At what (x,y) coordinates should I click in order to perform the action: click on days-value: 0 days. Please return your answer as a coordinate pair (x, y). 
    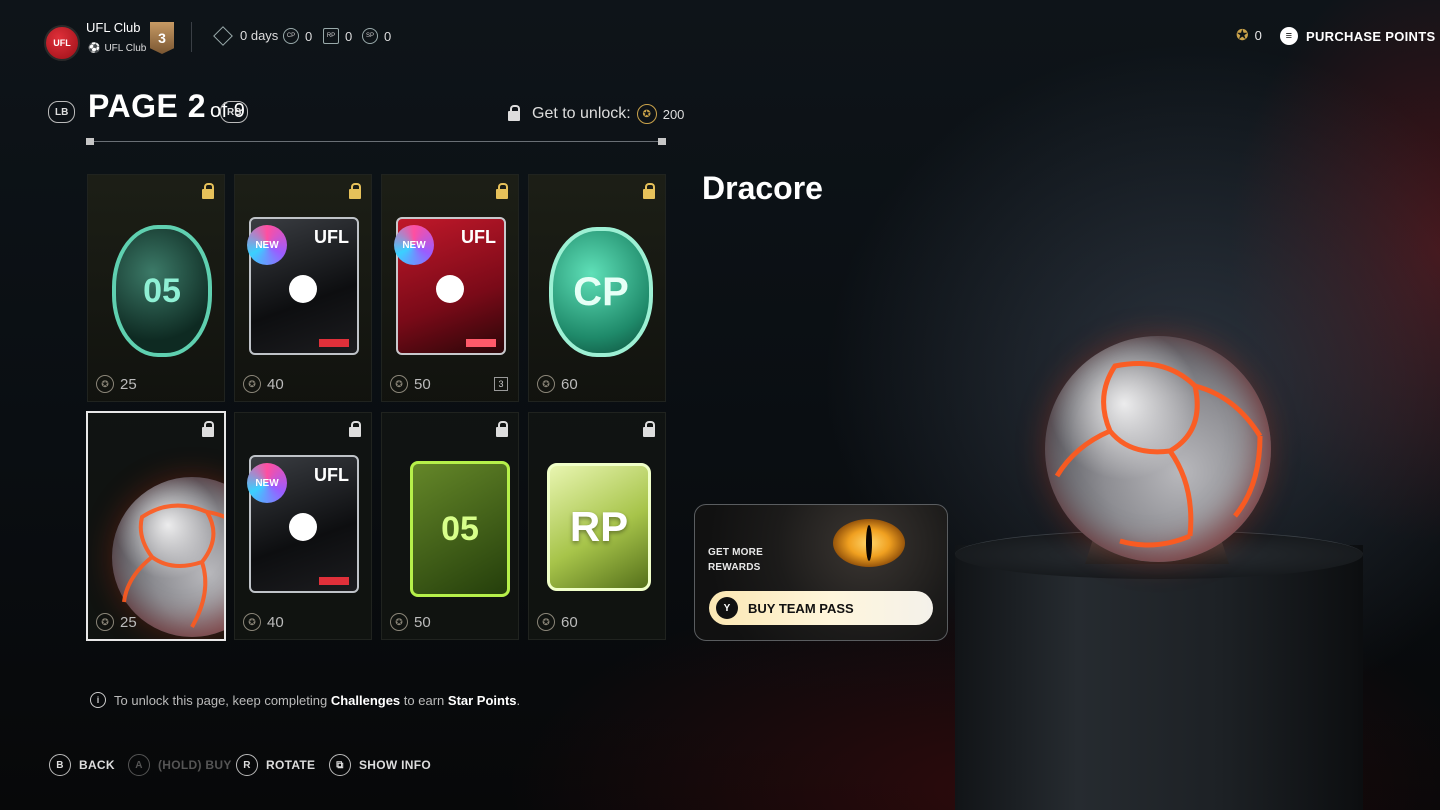
    Looking at the image, I should click on (259, 35).